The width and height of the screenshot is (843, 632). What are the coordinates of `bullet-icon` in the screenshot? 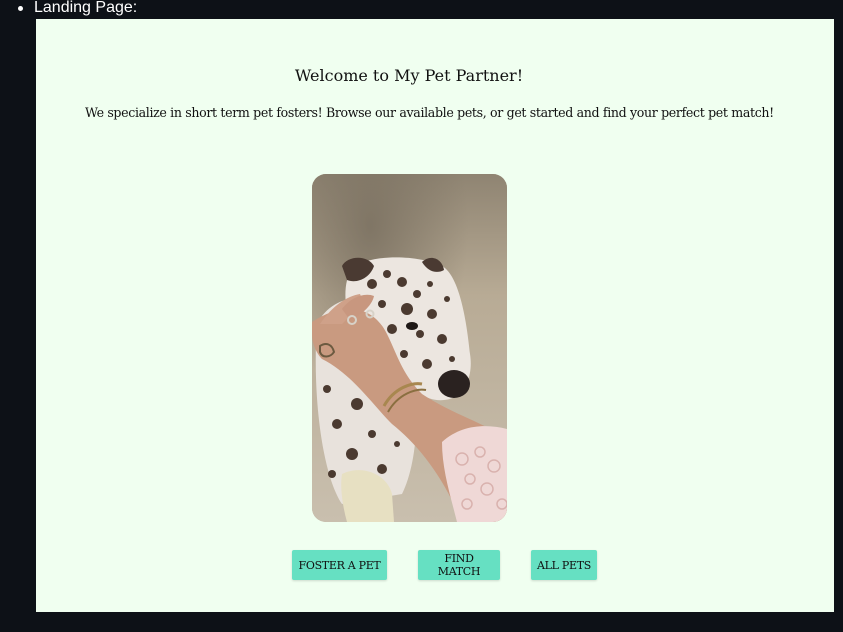 It's located at (20, 8).